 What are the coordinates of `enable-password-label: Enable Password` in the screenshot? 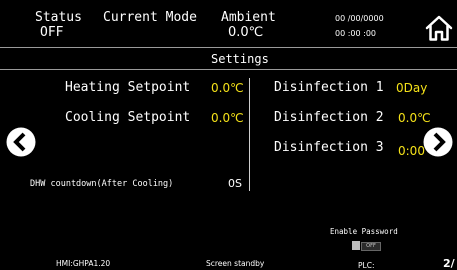 It's located at (364, 231).